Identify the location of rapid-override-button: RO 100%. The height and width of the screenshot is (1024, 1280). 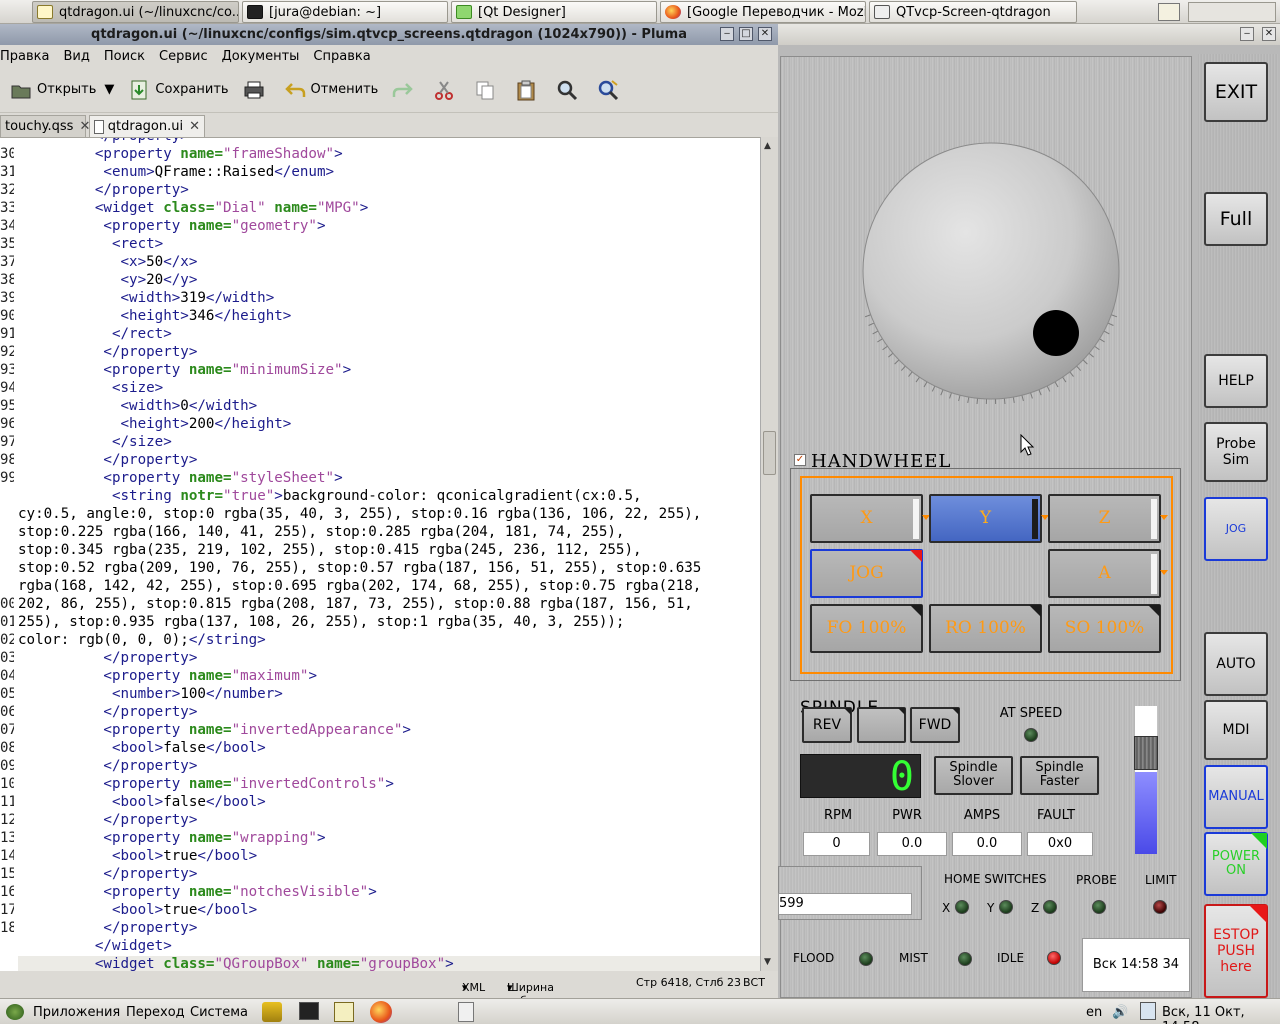
(985, 628).